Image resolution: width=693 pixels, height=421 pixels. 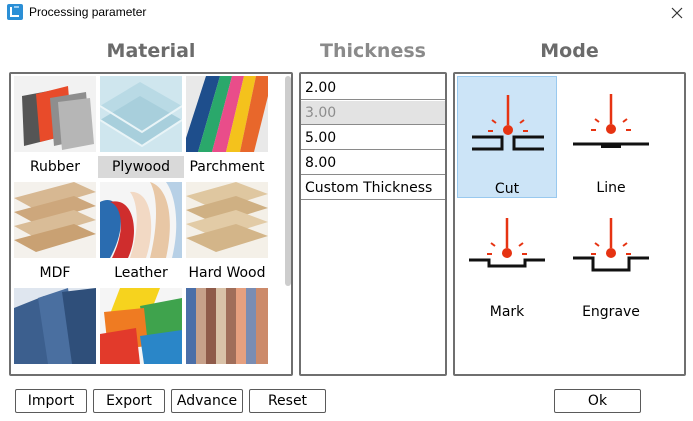 I want to click on mode-tile-mark: Mark, so click(x=507, y=261).